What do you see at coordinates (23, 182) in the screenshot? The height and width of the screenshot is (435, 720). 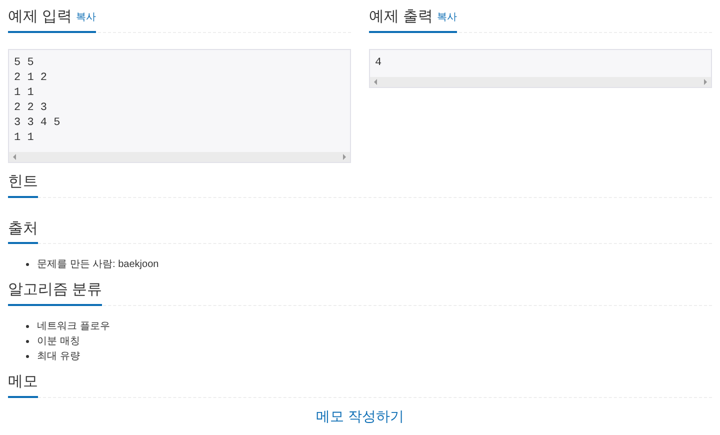 I see `section-heading: 힌트` at bounding box center [23, 182].